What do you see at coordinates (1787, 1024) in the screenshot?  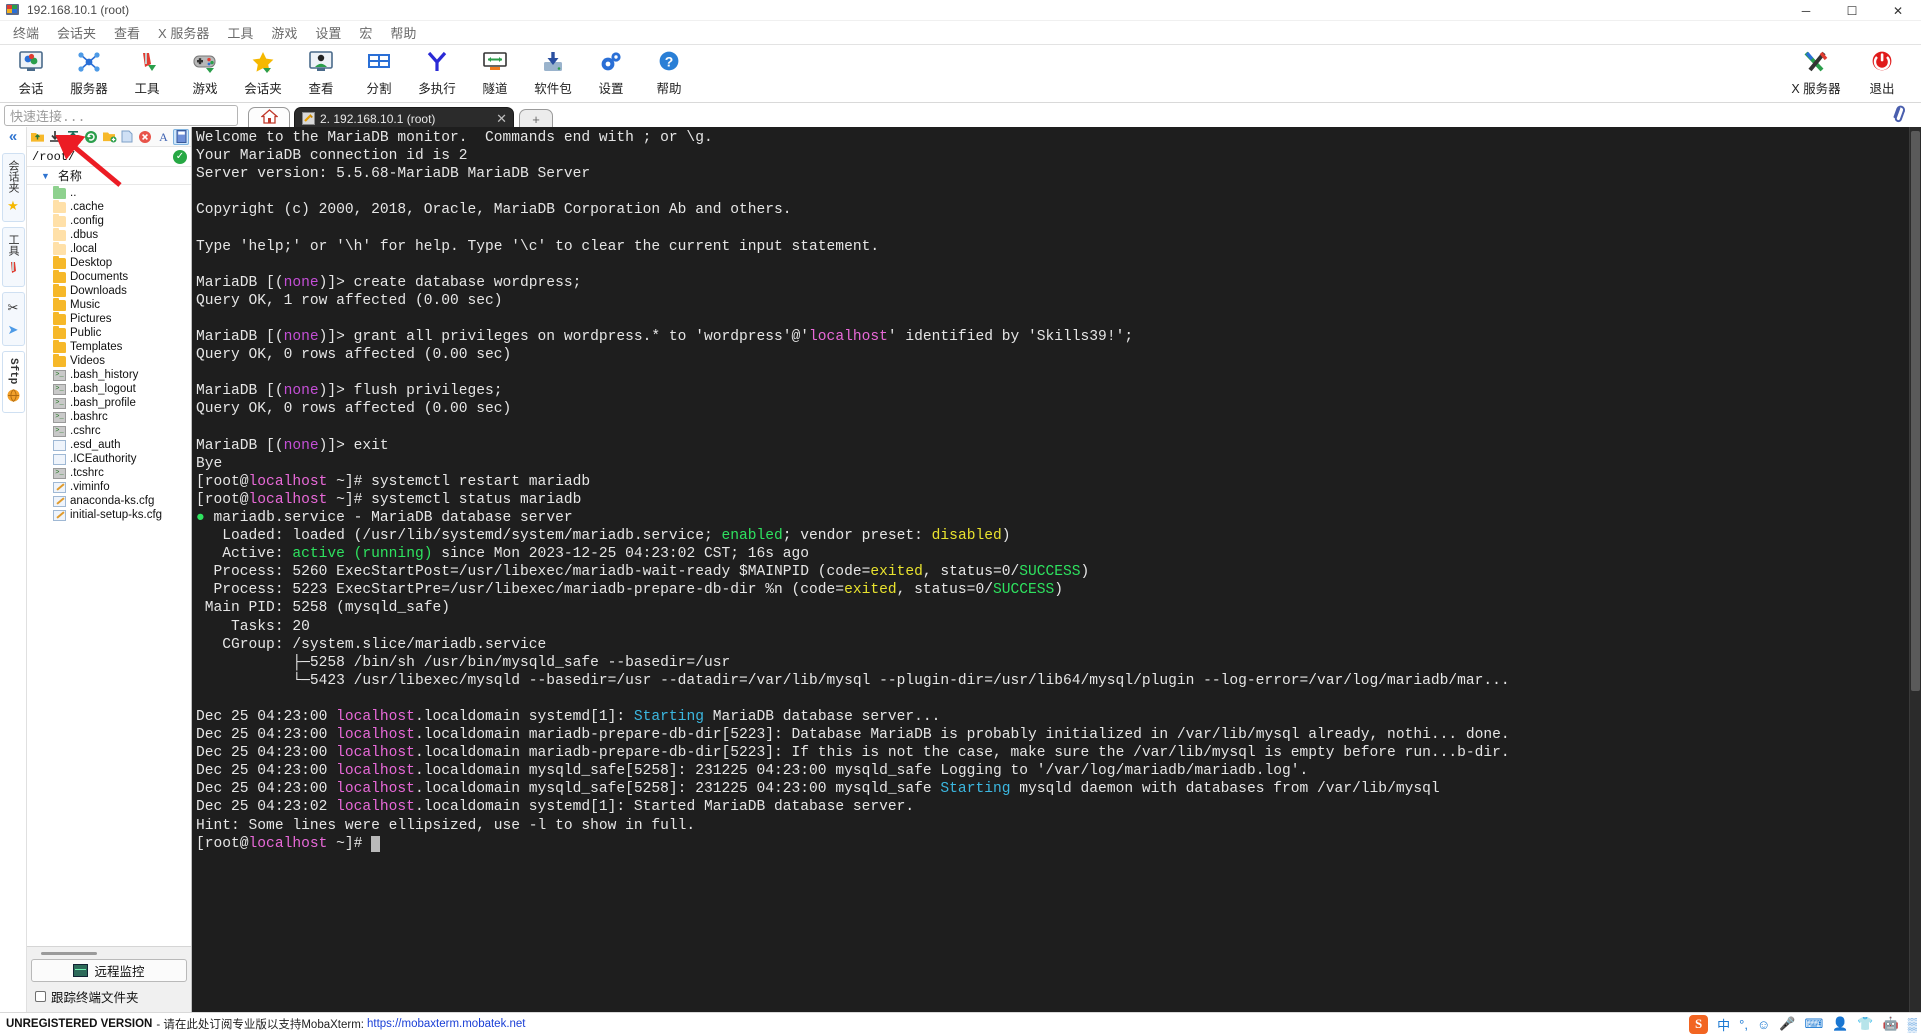 I see `ime-voice-icon: 🎤` at bounding box center [1787, 1024].